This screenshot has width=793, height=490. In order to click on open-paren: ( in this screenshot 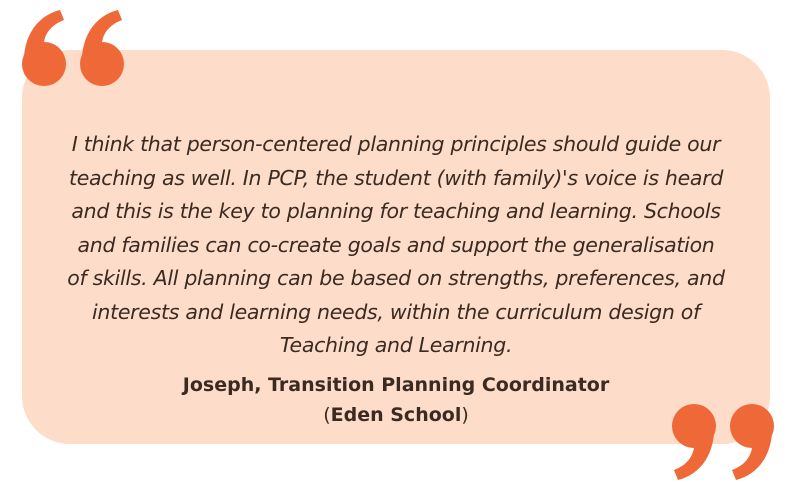, I will do `click(327, 415)`.